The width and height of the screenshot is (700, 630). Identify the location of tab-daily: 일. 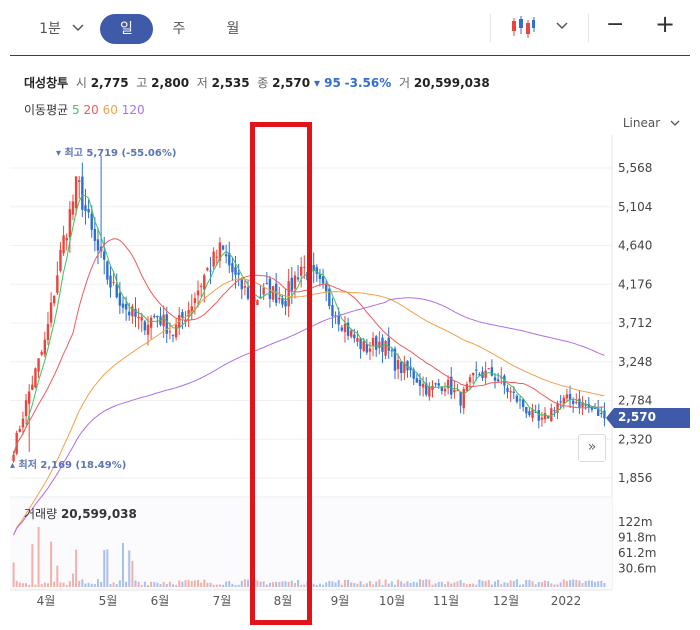
(126, 29).